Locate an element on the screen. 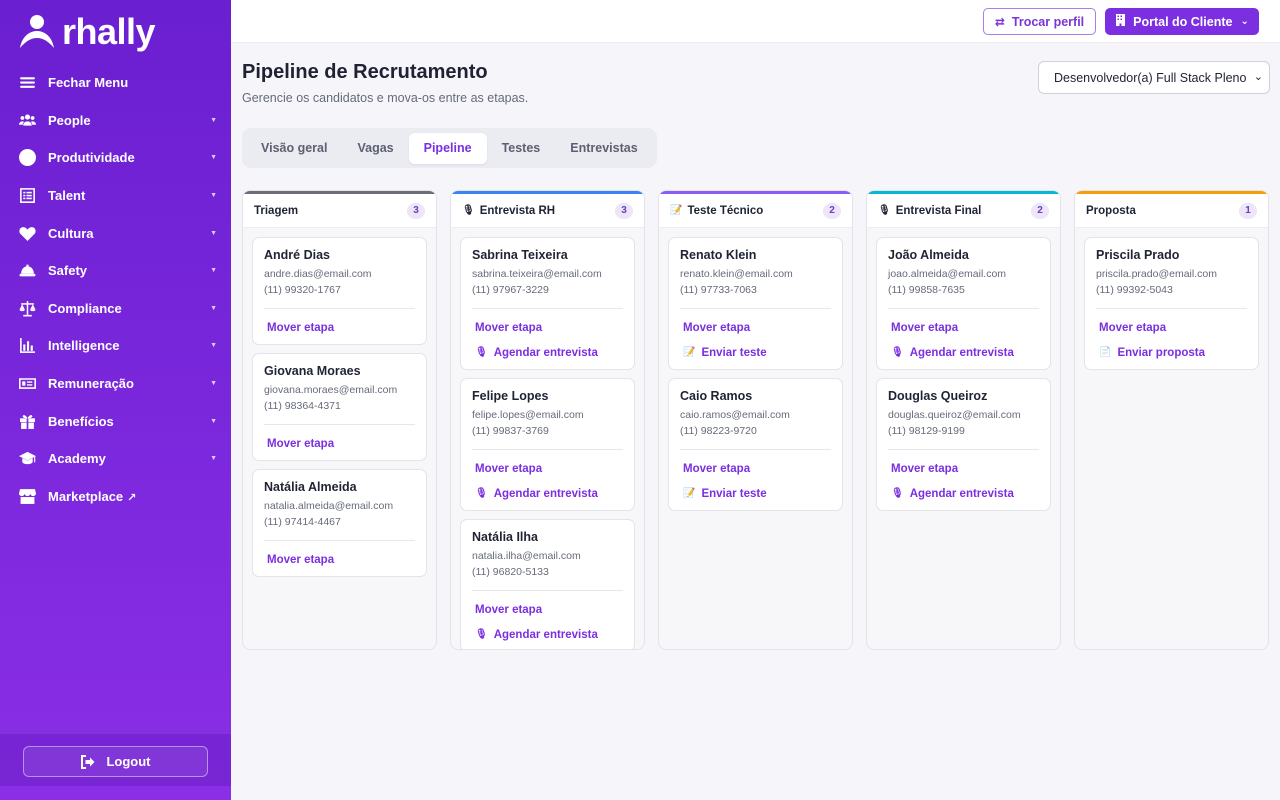 The image size is (1280, 800). sidebar-item-people: People ▼ is located at coordinates (115, 121).